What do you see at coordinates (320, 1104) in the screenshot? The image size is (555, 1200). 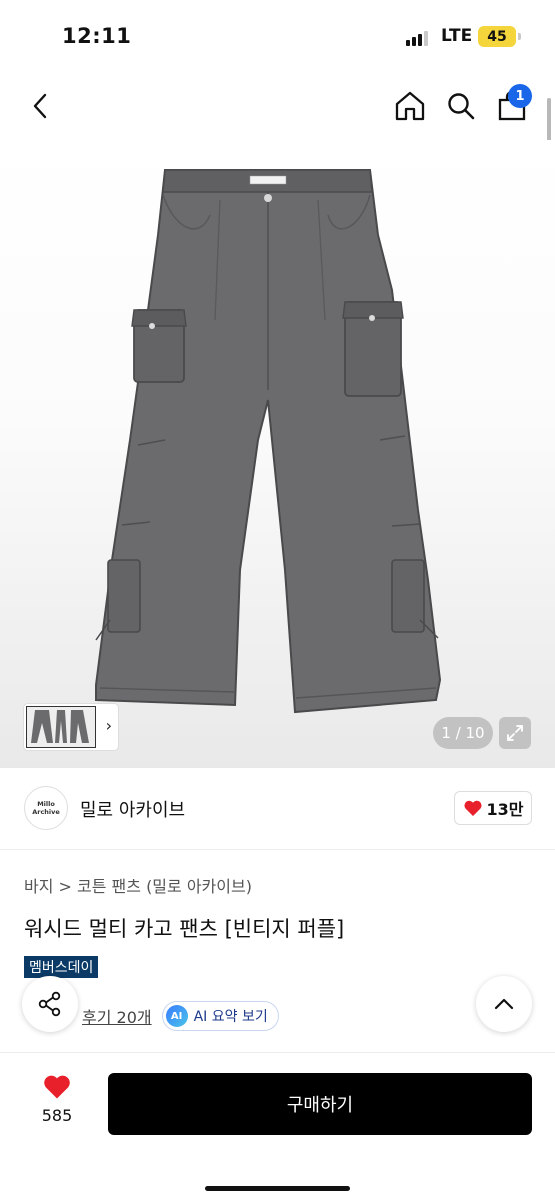 I see `buy-button: 구매하기` at bounding box center [320, 1104].